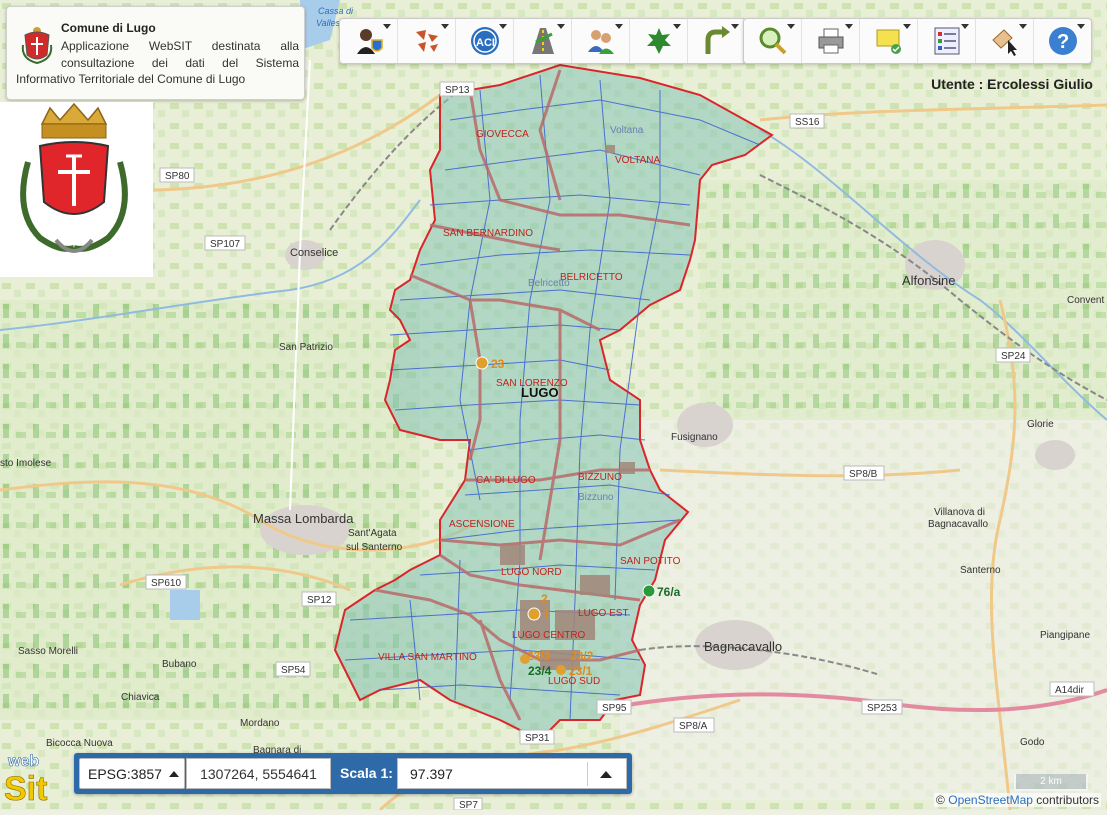  What do you see at coordinates (638, 160) in the screenshot?
I see `zone-label-voltana: VOLTANA` at bounding box center [638, 160].